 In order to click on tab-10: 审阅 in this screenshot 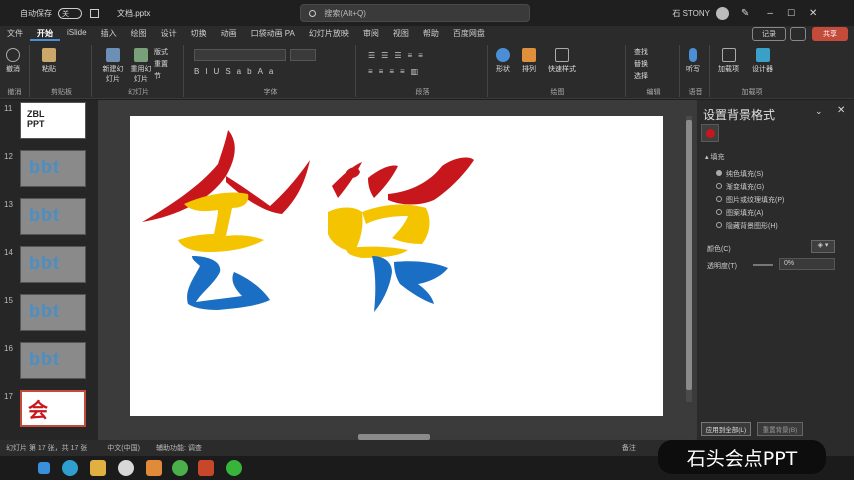, I will do `click(371, 34)`.